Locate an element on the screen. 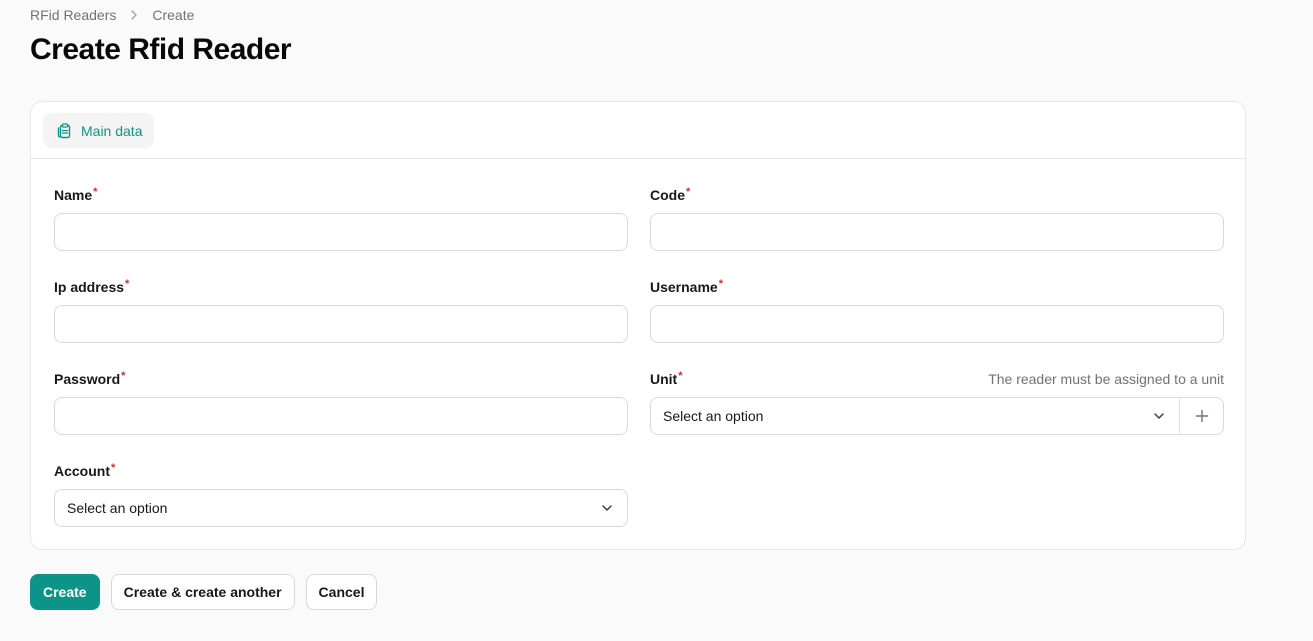 The image size is (1313, 641). chevron-right-icon is located at coordinates (134, 15).